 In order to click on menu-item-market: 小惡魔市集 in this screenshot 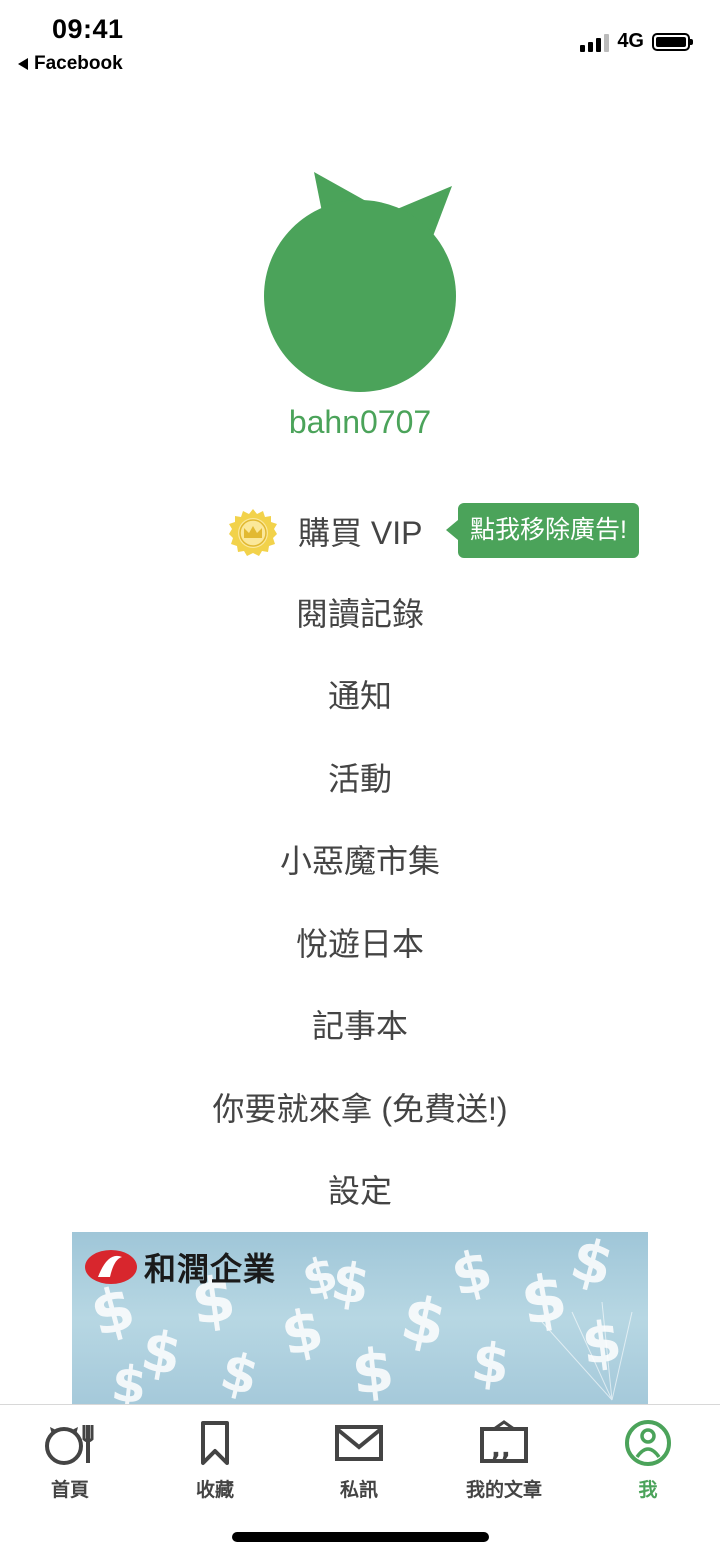, I will do `click(360, 861)`.